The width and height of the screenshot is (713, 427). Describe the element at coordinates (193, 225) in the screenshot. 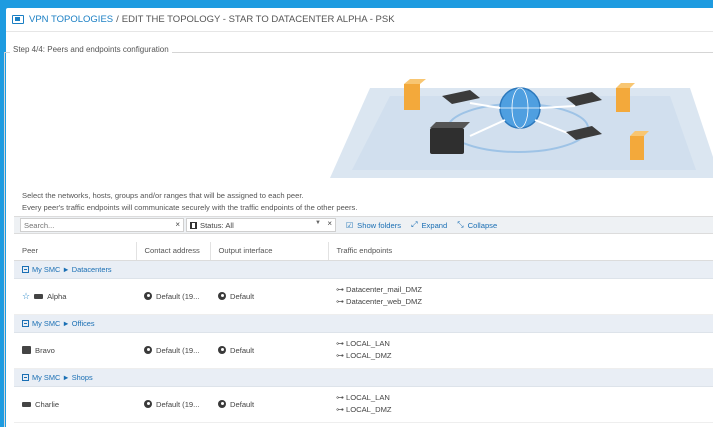

I see `status-icon` at that location.